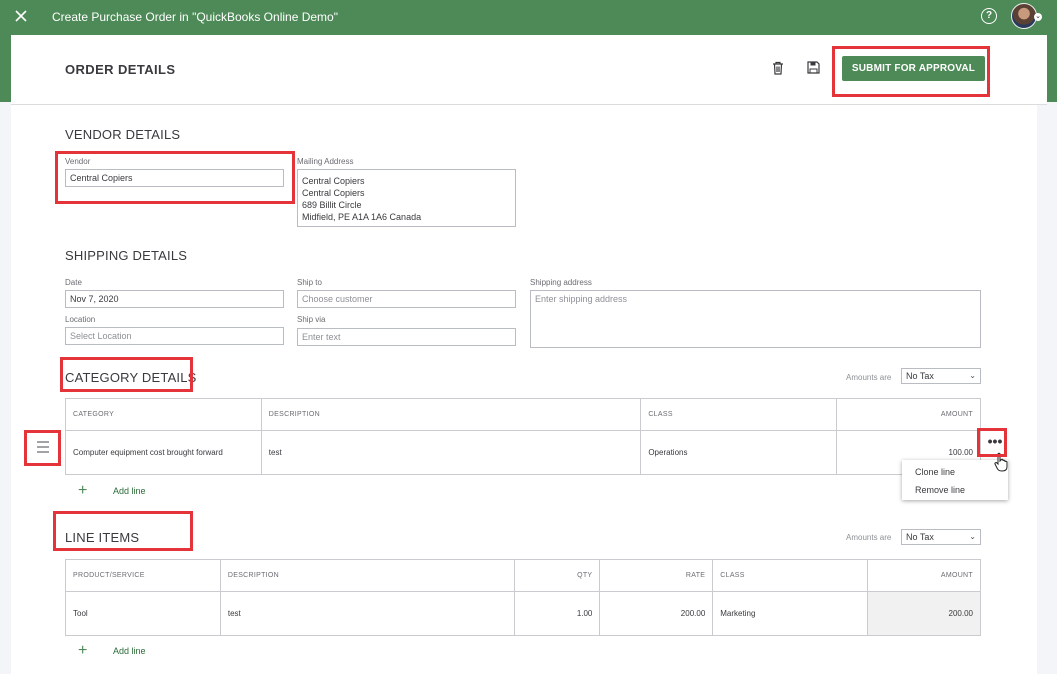  What do you see at coordinates (73, 282) in the screenshot?
I see `date-label: Date` at bounding box center [73, 282].